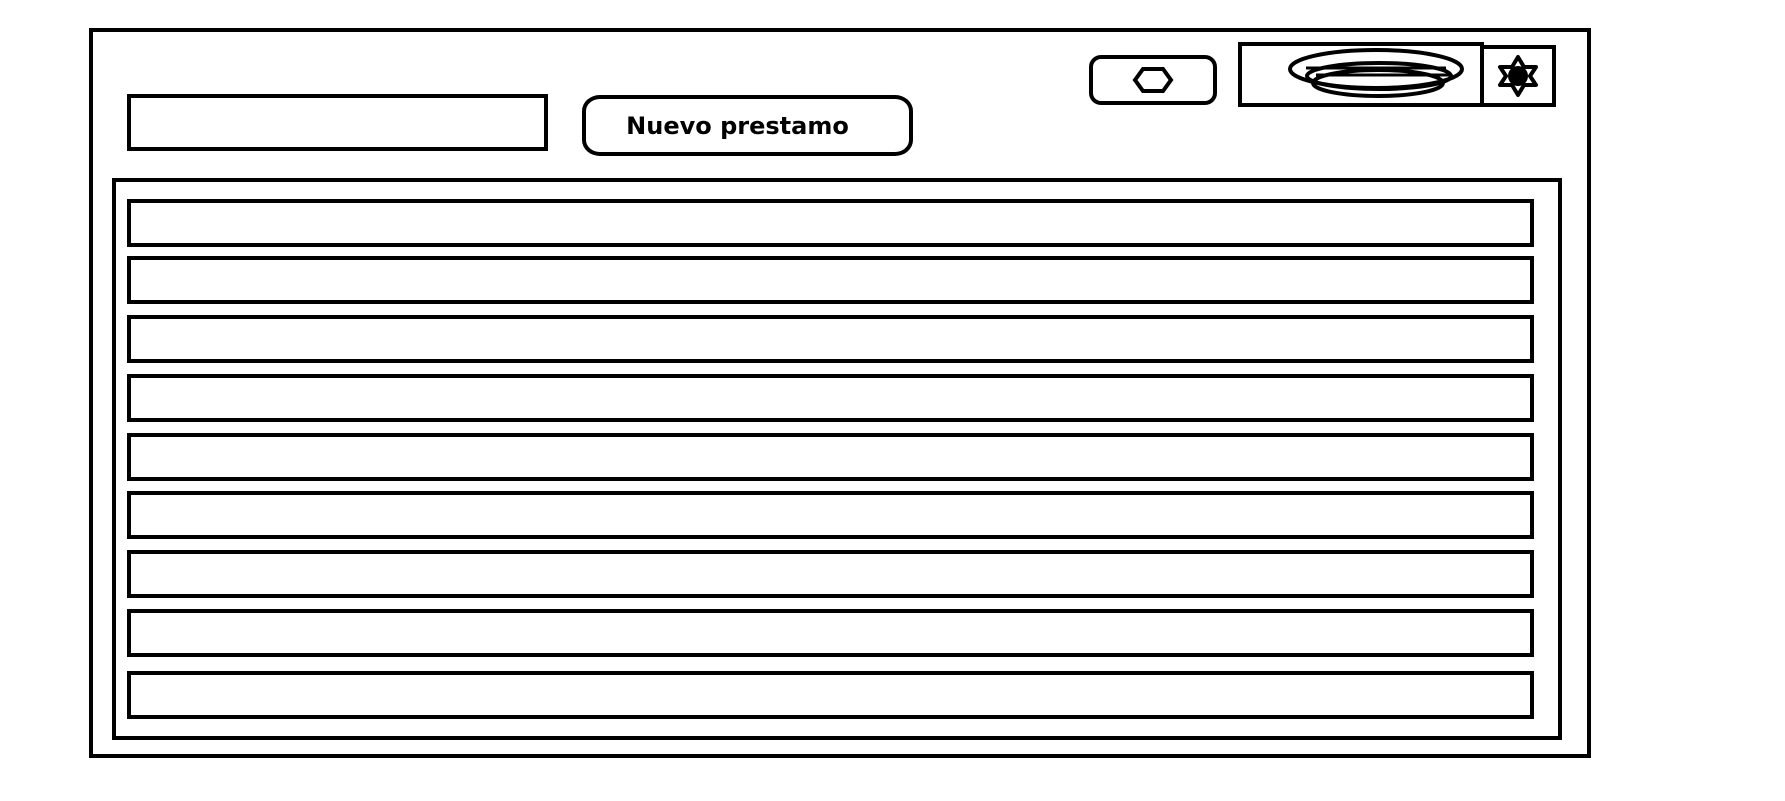 This screenshot has width=1785, height=801. I want to click on profile-button, so click(1361, 74).